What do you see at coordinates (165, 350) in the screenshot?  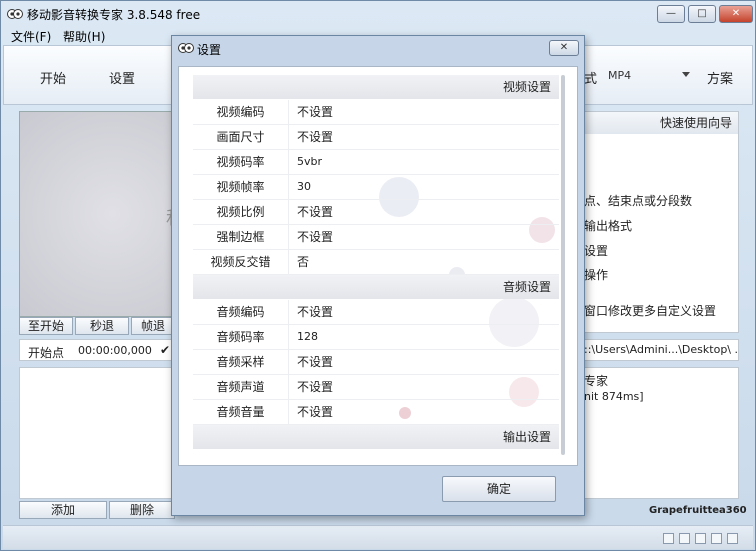 I see `check-icon: ✔` at bounding box center [165, 350].